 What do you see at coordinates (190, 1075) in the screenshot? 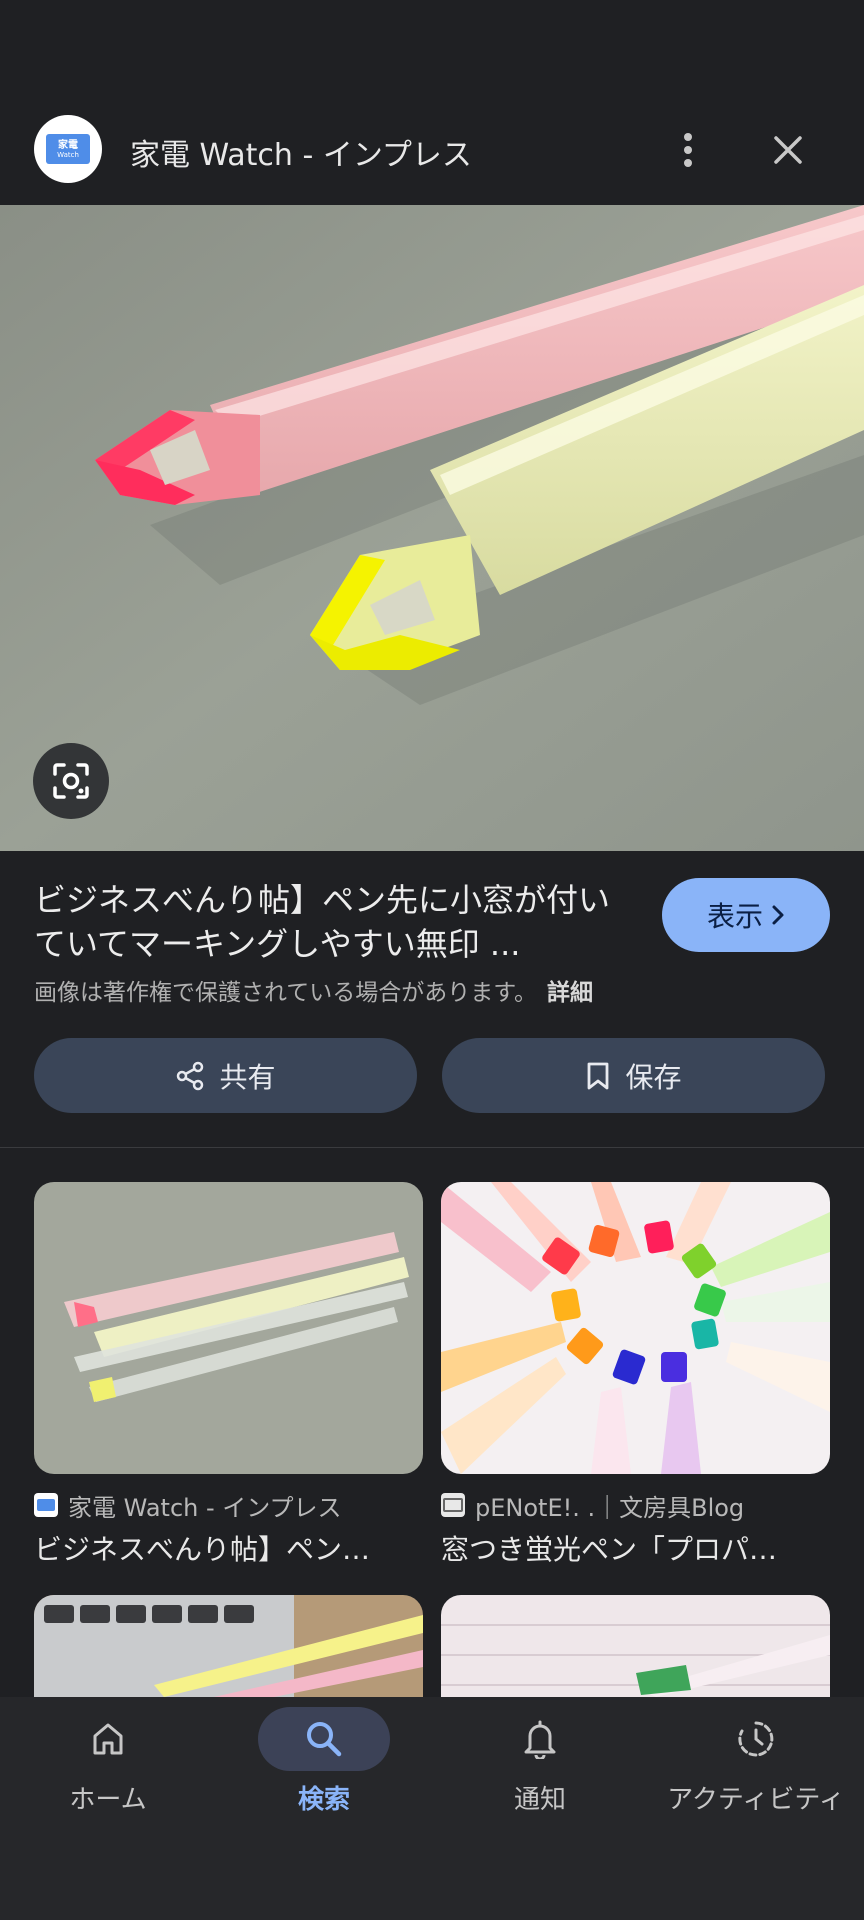
I see `share-icon` at bounding box center [190, 1075].